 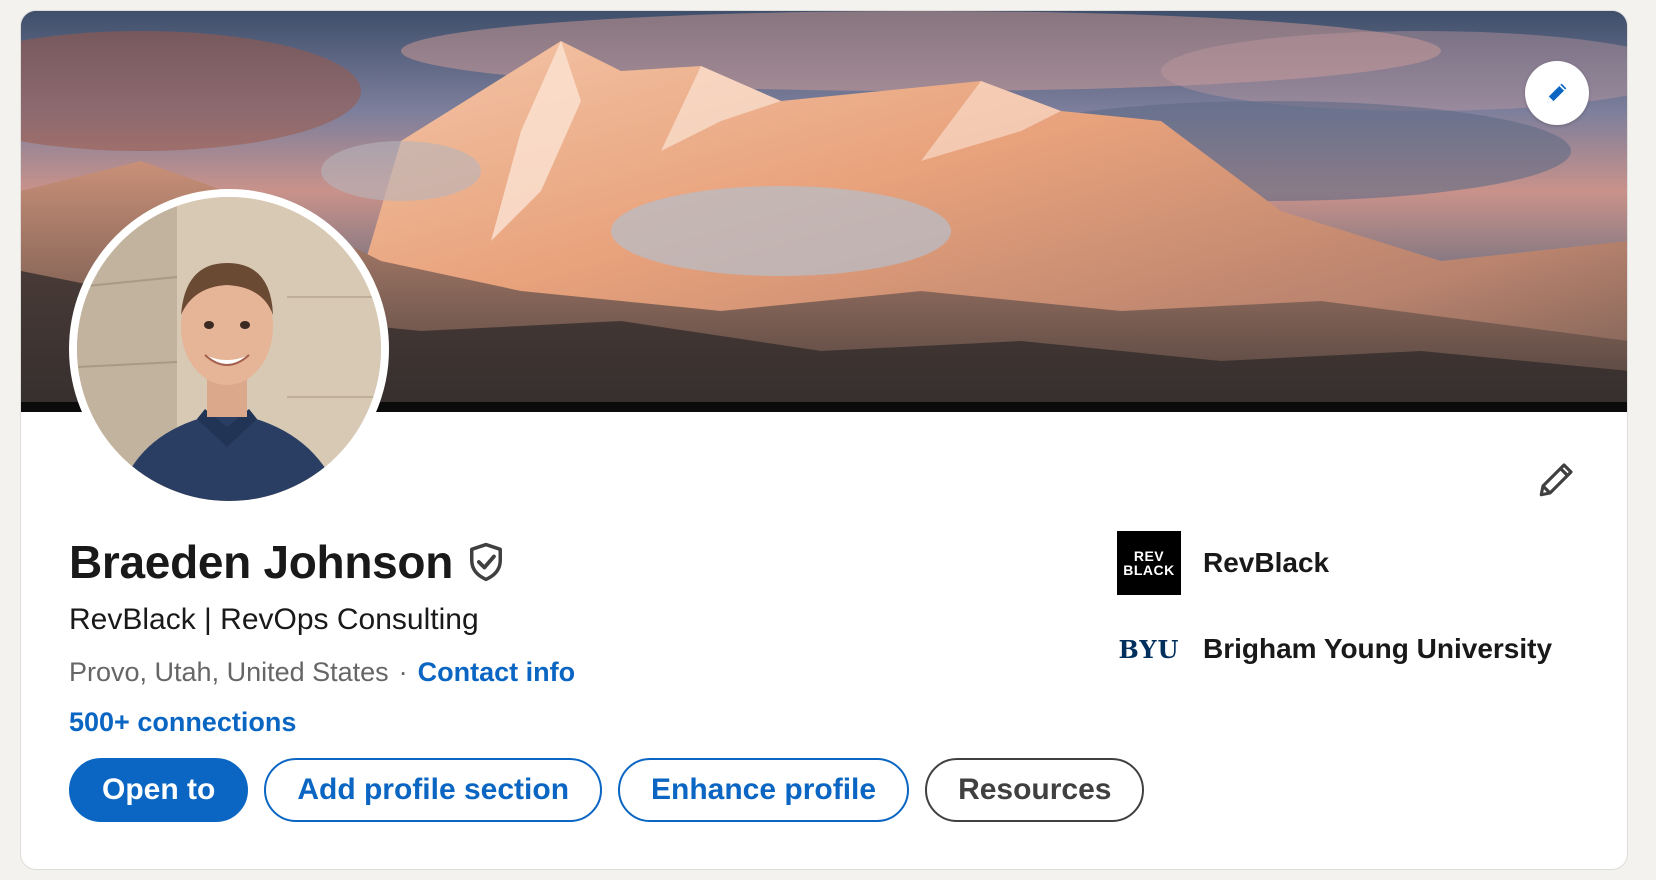 What do you see at coordinates (1035, 790) in the screenshot?
I see `resources-button: Resources` at bounding box center [1035, 790].